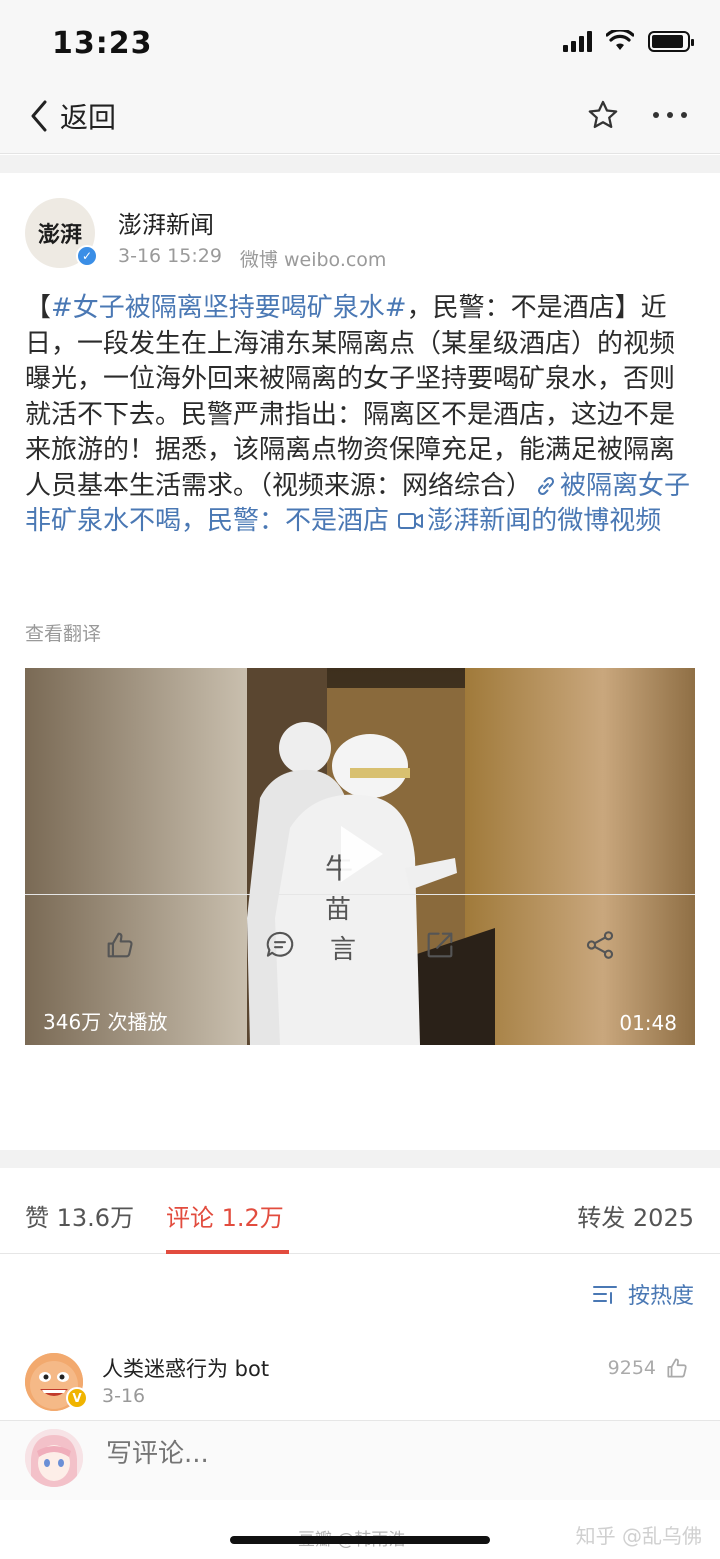  Describe the element at coordinates (229, 308) in the screenshot. I see `hashtag-link: #女子被隔离坚持要喝矿泉水#` at that location.